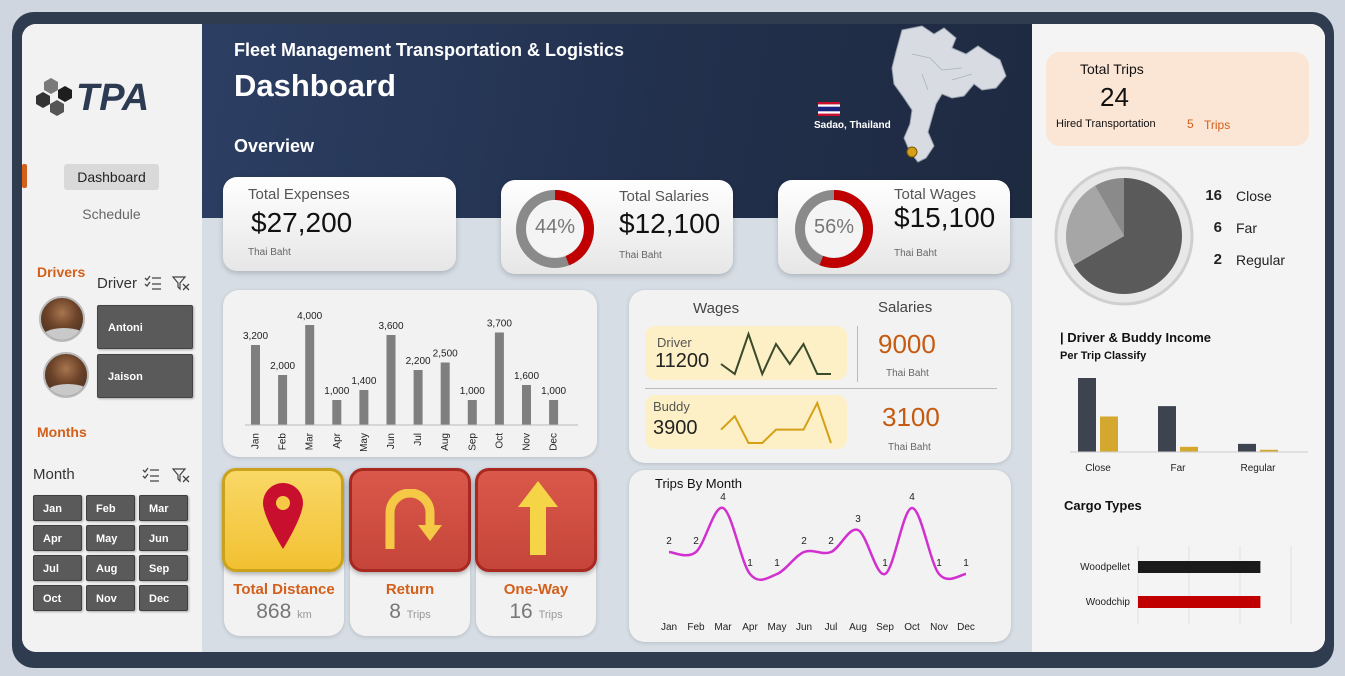  What do you see at coordinates (145, 327) in the screenshot?
I see `driver-item: Antoni` at bounding box center [145, 327].